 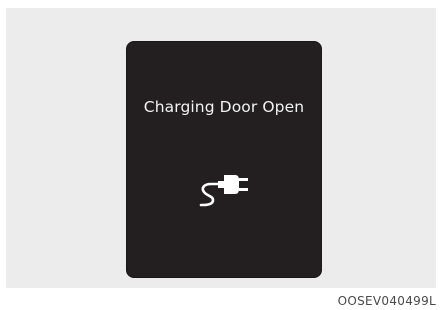 I want to click on charging-door-message: Charging Door Open, so click(x=224, y=107).